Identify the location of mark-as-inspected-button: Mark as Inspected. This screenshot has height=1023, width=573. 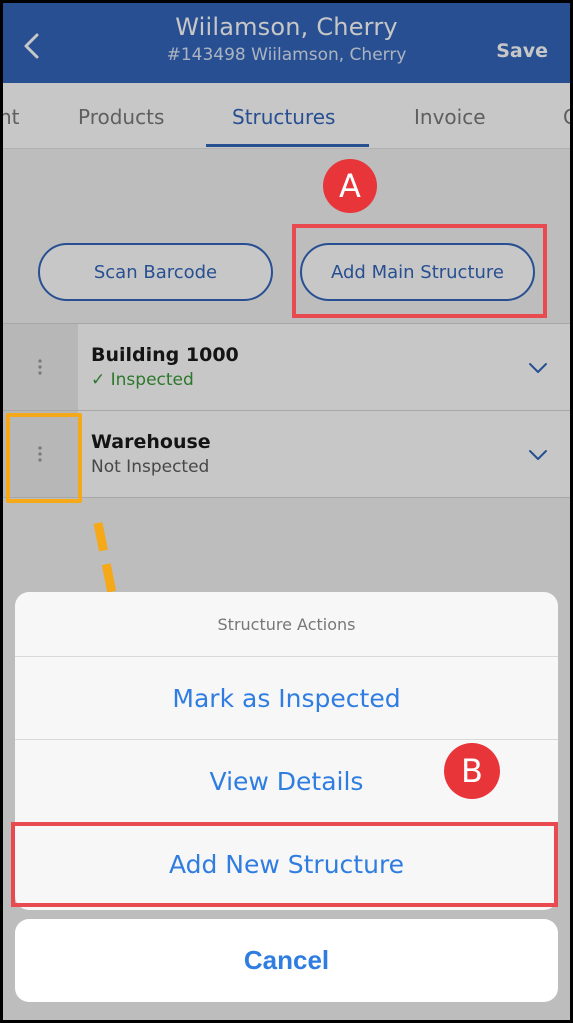
(286, 698).